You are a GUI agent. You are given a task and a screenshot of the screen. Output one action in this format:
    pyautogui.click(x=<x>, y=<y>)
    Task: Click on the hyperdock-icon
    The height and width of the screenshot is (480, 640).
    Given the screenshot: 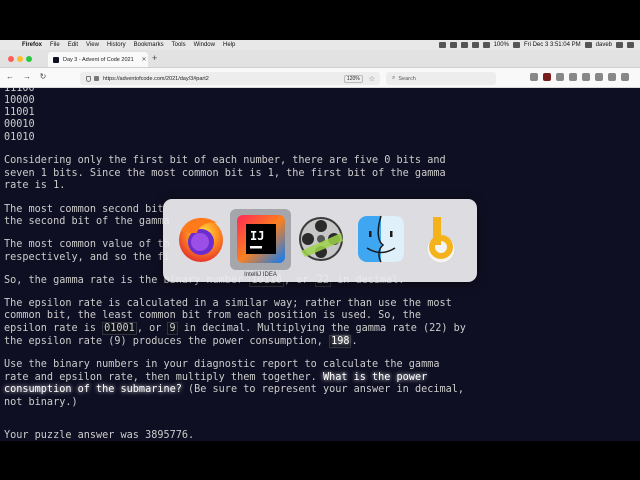 What is the action you would take?
    pyautogui.click(x=441, y=239)
    